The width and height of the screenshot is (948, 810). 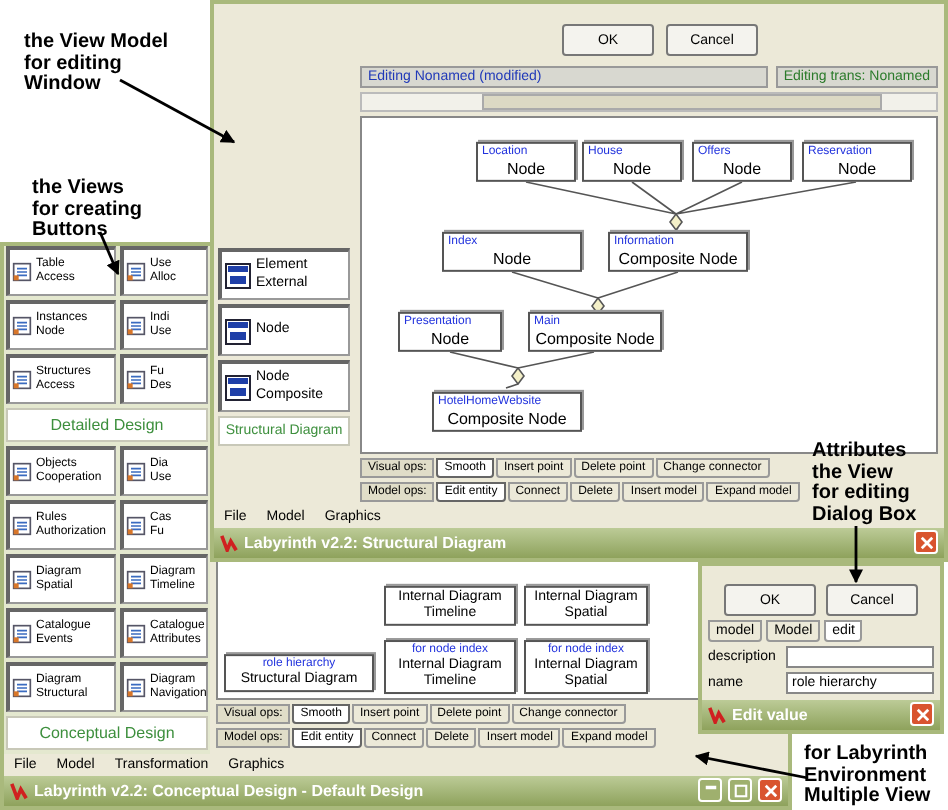 I want to click on annotation-text: the View Model for editing Window, so click(x=97, y=64).